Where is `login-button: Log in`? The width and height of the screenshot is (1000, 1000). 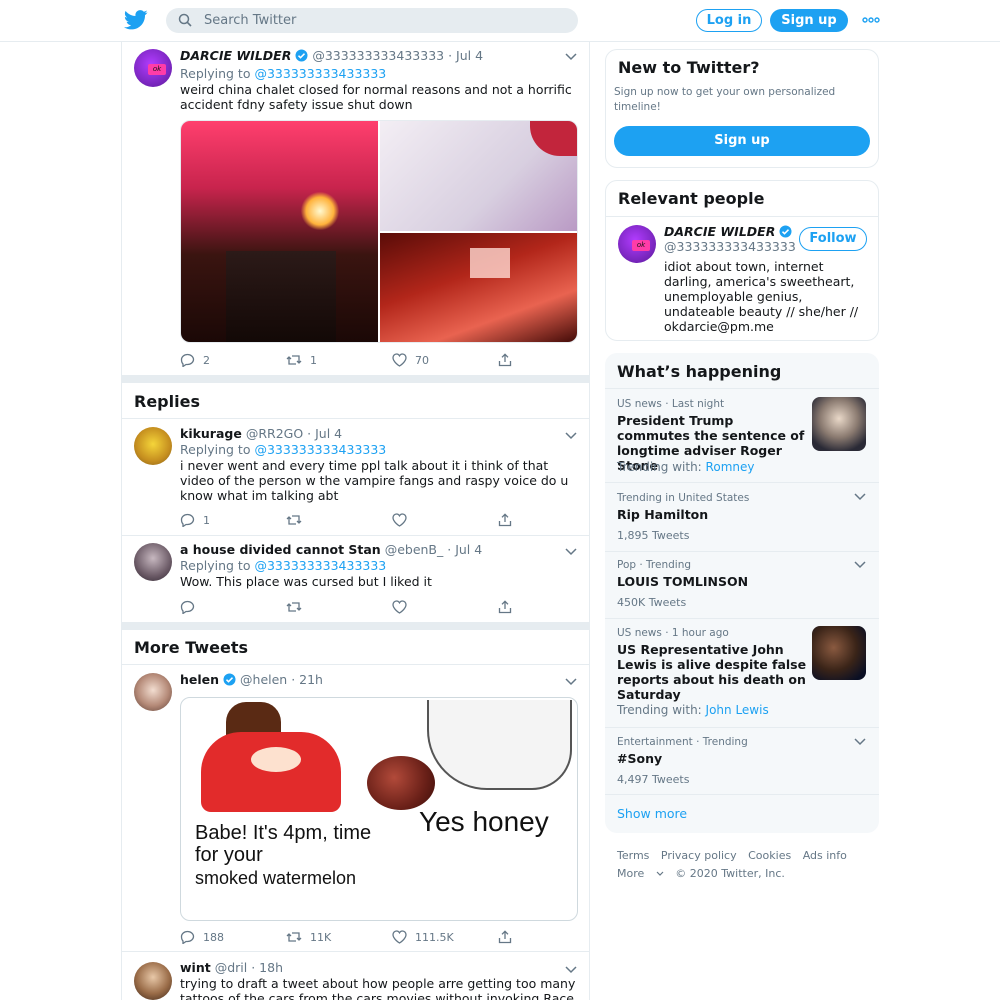 login-button: Log in is located at coordinates (729, 20).